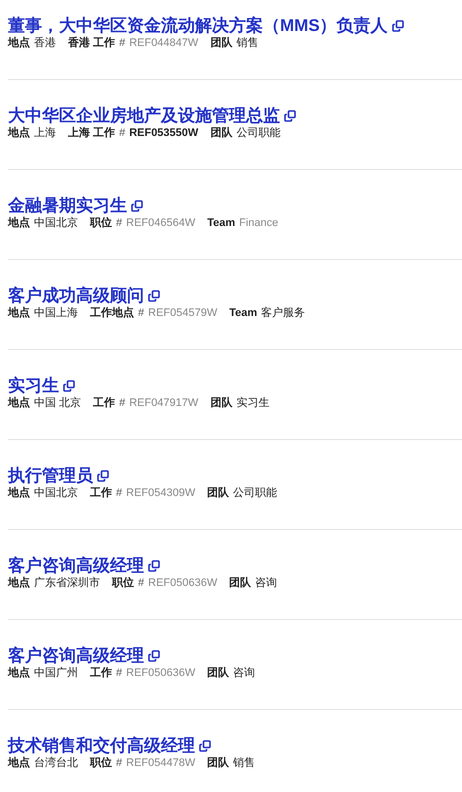  I want to click on location-value: 台湾台北, so click(56, 763).